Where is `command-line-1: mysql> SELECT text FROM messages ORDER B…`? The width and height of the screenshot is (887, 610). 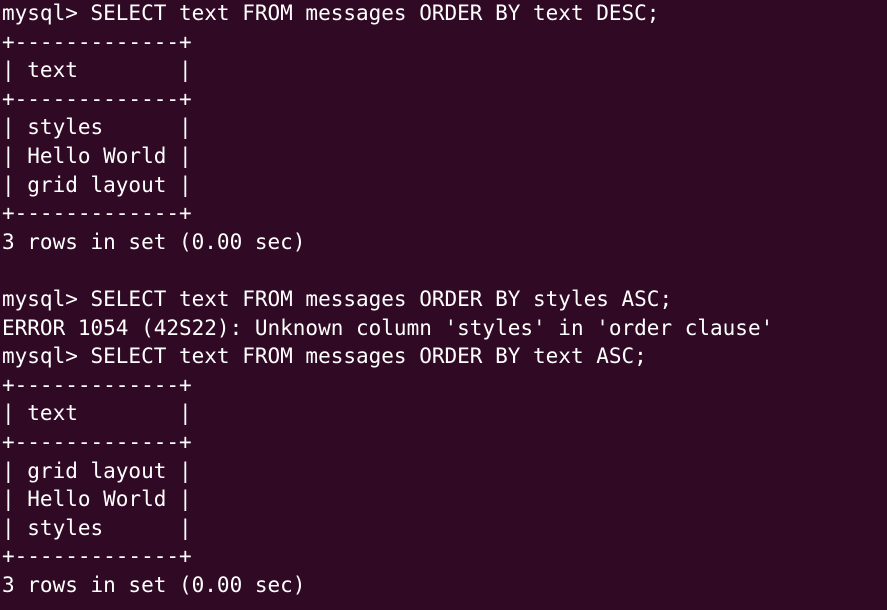 command-line-1: mysql> SELECT text FROM messages ORDER B… is located at coordinates (331, 13).